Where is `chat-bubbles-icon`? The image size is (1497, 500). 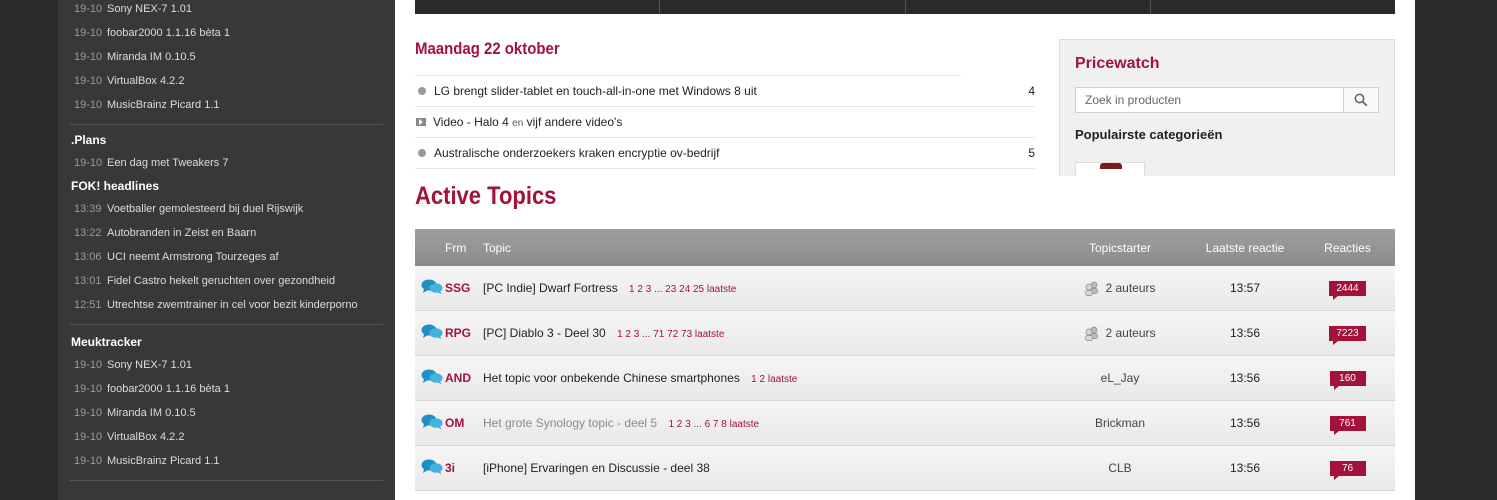
chat-bubbles-icon is located at coordinates (432, 466).